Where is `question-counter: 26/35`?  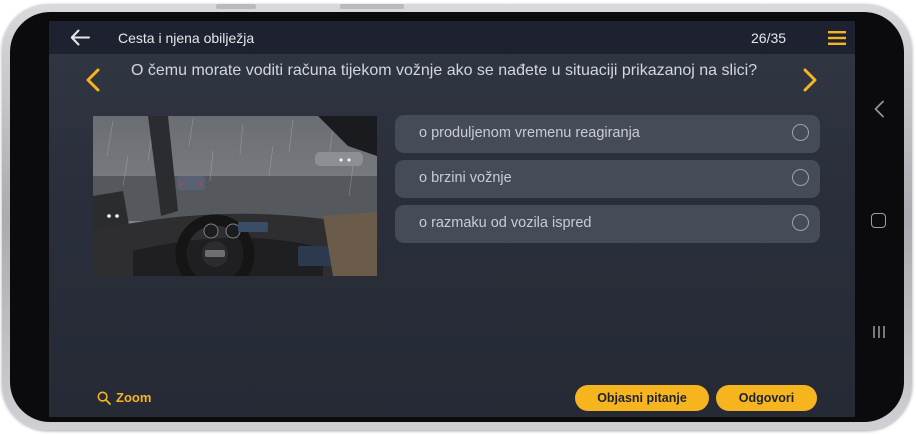 question-counter: 26/35 is located at coordinates (769, 38).